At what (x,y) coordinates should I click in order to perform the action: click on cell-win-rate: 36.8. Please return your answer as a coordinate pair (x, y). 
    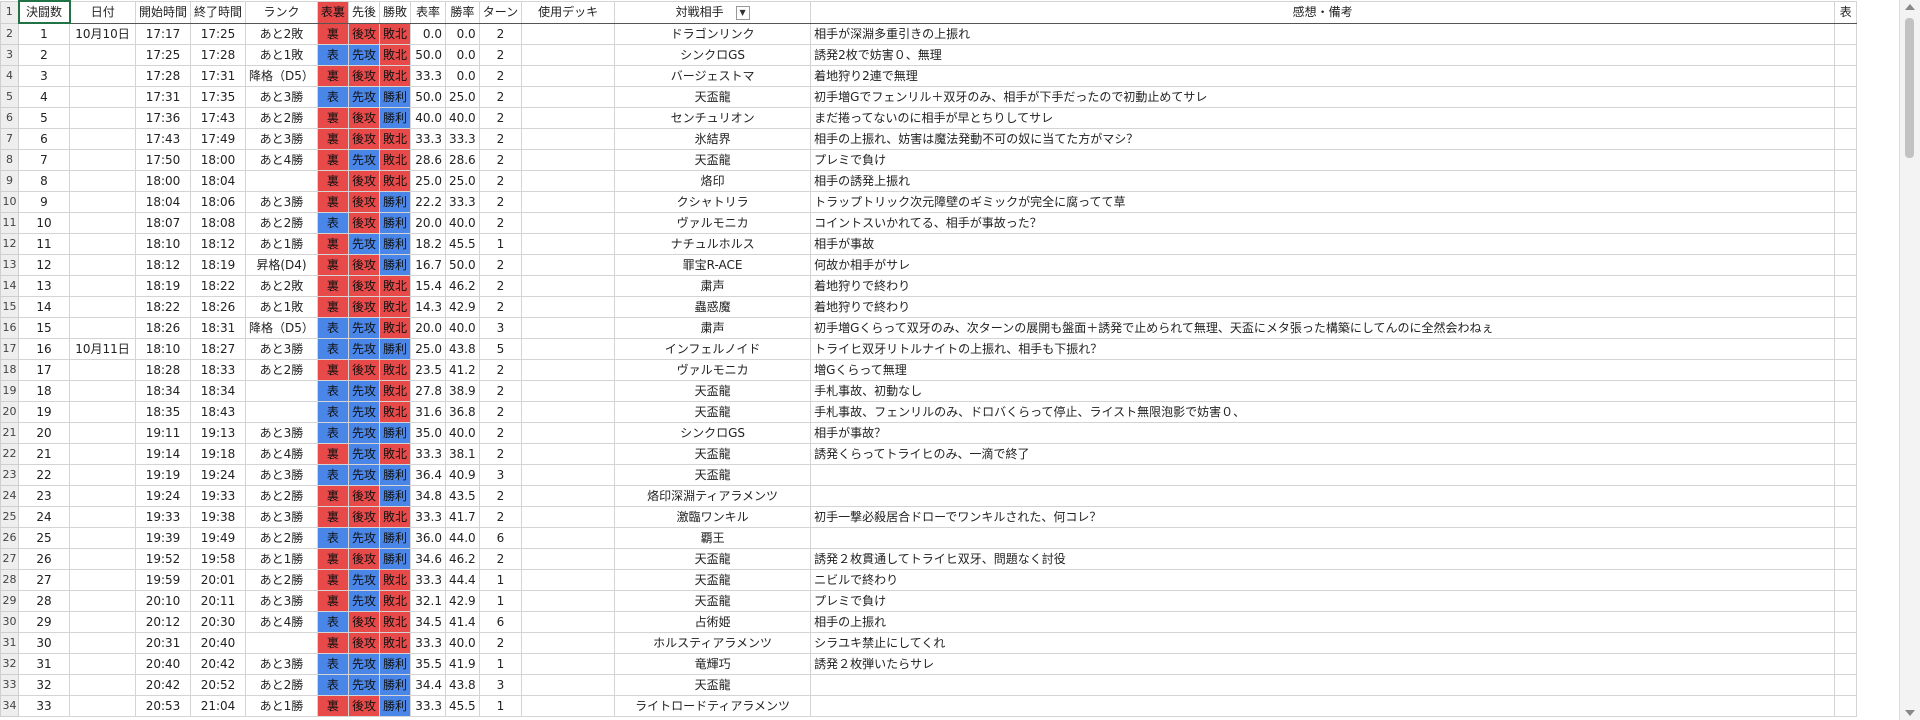
    Looking at the image, I should click on (462, 412).